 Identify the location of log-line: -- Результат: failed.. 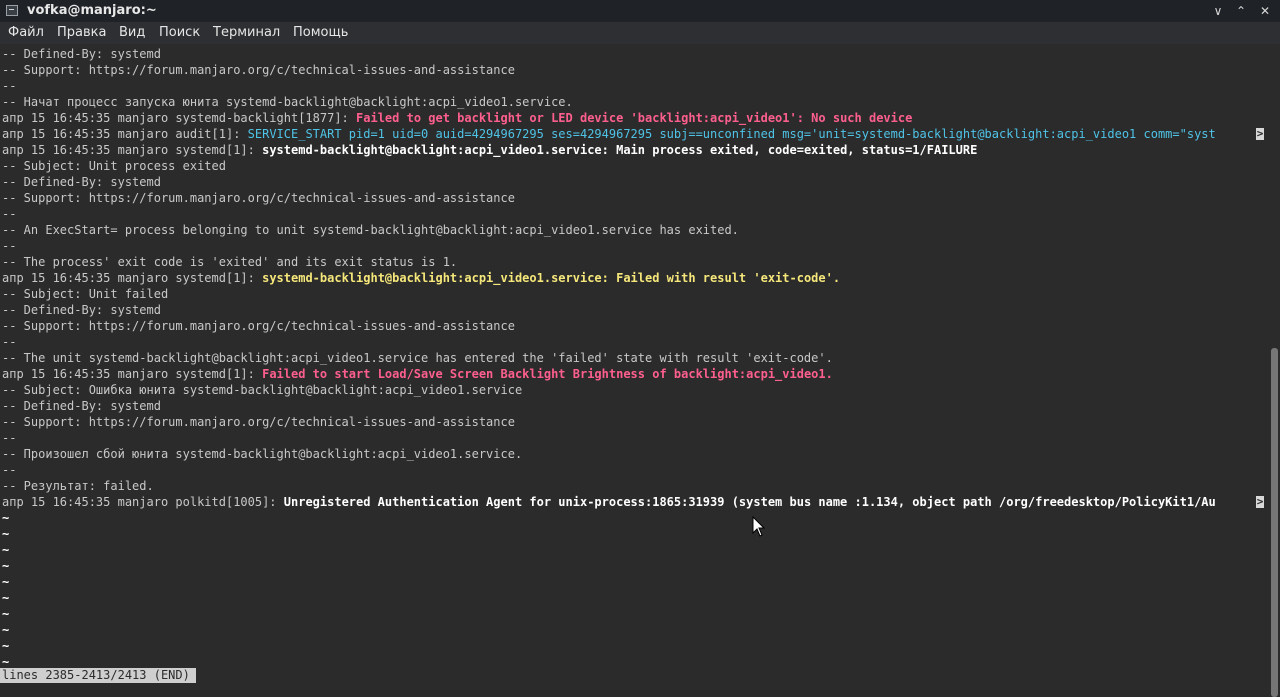
(78, 486).